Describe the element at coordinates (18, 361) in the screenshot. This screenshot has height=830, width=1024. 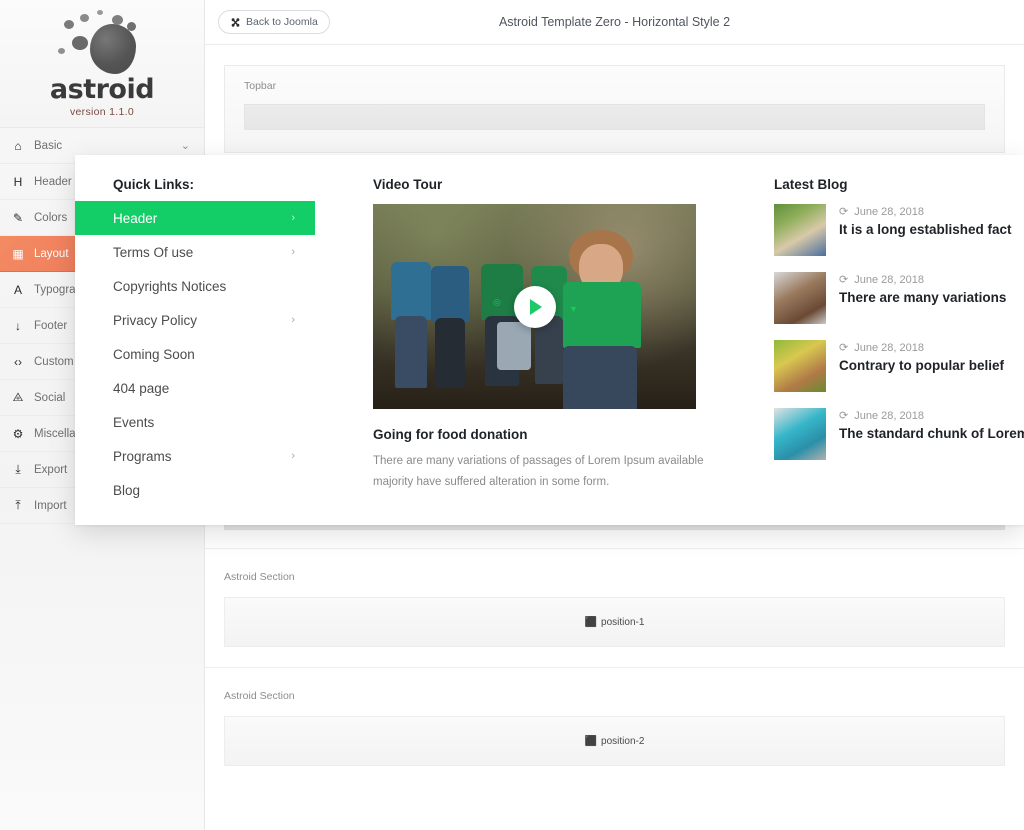
I see `code-icon: ‹›` at that location.